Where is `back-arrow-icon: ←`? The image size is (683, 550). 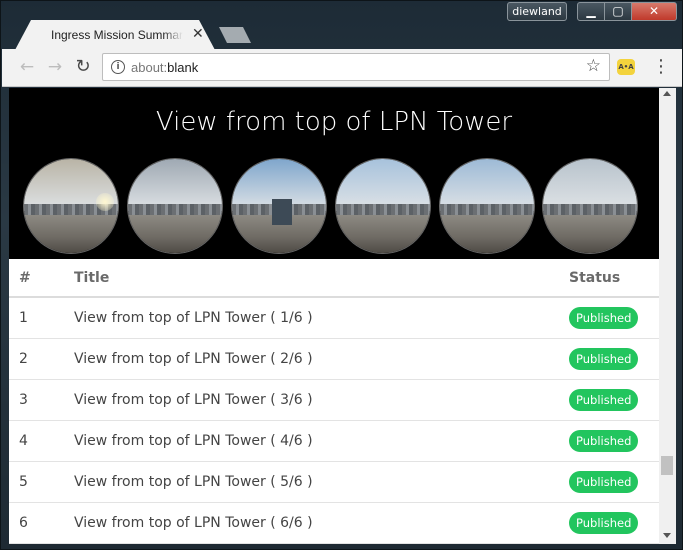 back-arrow-icon: ← is located at coordinates (27, 67).